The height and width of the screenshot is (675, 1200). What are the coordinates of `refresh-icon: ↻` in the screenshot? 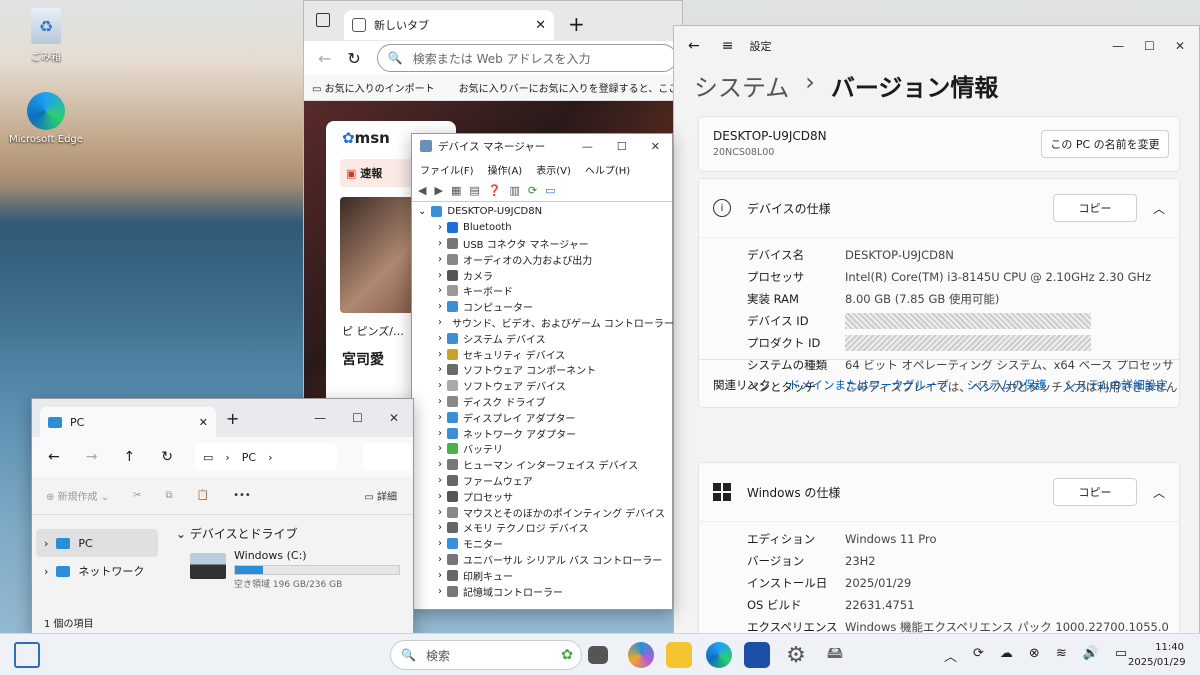 It's located at (167, 457).